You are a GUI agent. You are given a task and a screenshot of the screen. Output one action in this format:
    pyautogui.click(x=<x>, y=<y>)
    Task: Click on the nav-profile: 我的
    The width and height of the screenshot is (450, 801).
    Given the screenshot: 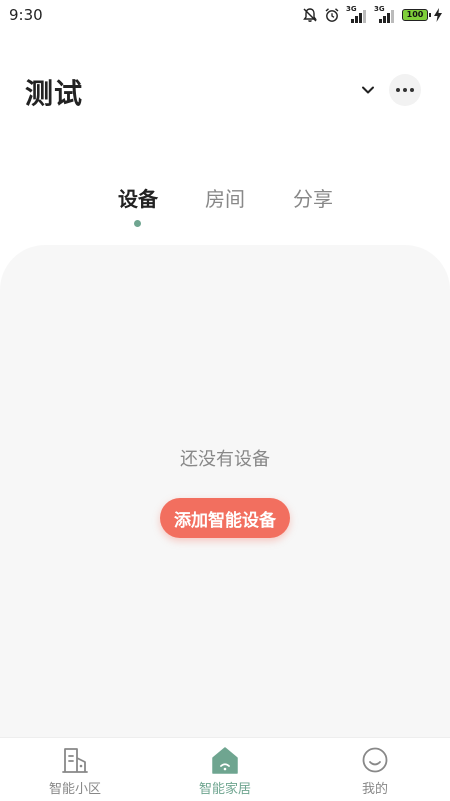 What is the action you would take?
    pyautogui.click(x=375, y=769)
    